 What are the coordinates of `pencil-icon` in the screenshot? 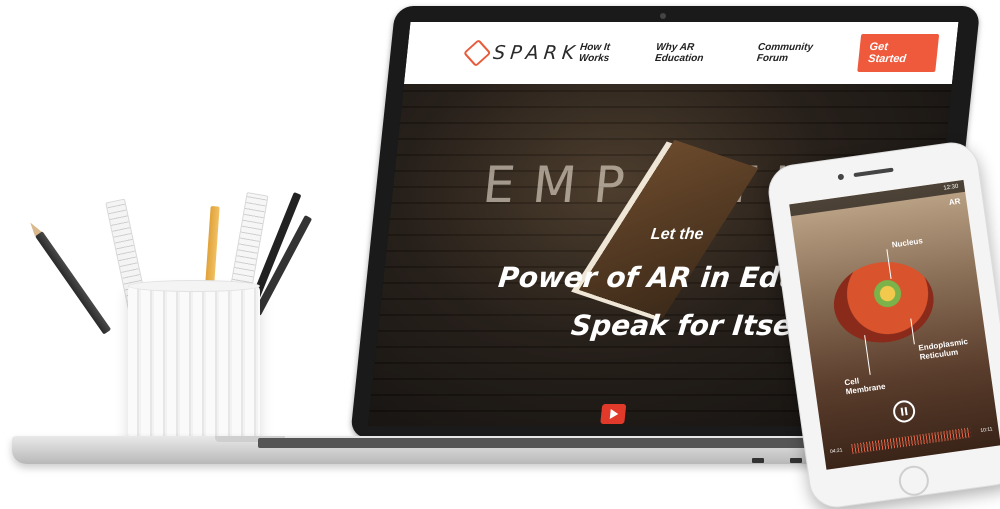 It's located at (73, 283).